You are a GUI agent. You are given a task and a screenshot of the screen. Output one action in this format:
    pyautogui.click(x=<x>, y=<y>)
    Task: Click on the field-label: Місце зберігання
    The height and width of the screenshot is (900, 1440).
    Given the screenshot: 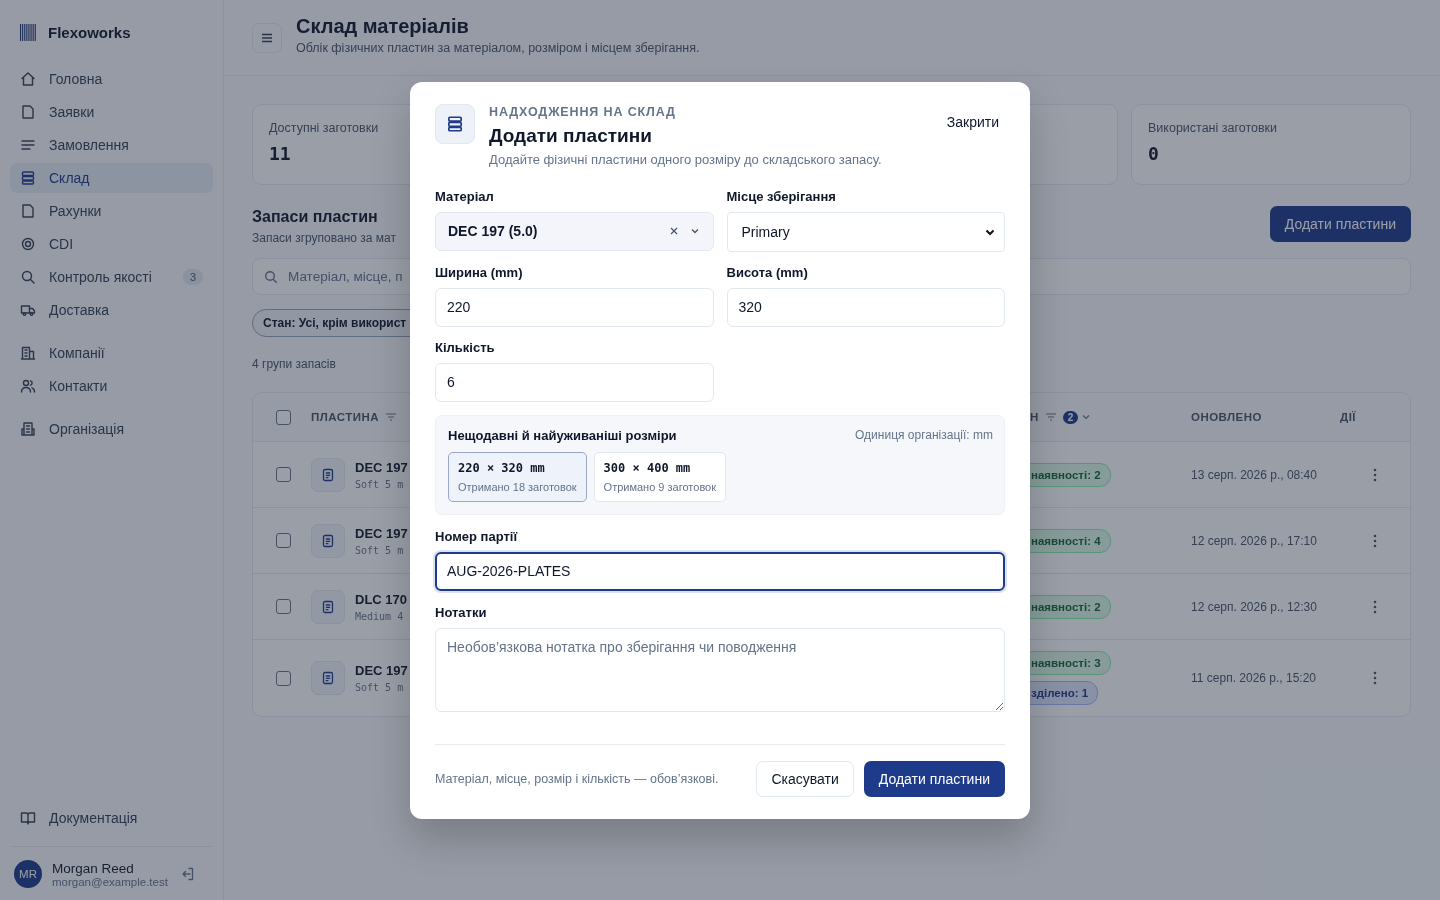 What is the action you would take?
    pyautogui.click(x=781, y=196)
    